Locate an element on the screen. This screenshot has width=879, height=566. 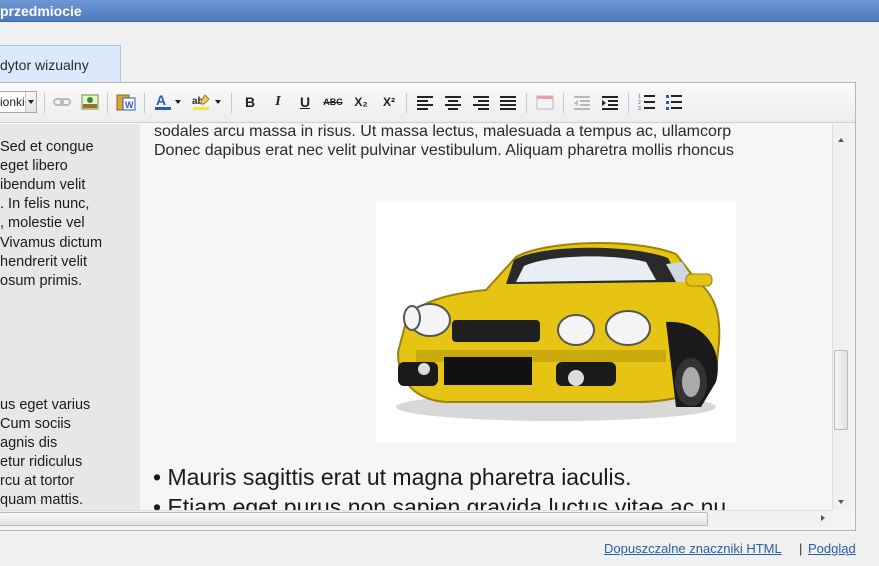
insert-table-button is located at coordinates (545, 102).